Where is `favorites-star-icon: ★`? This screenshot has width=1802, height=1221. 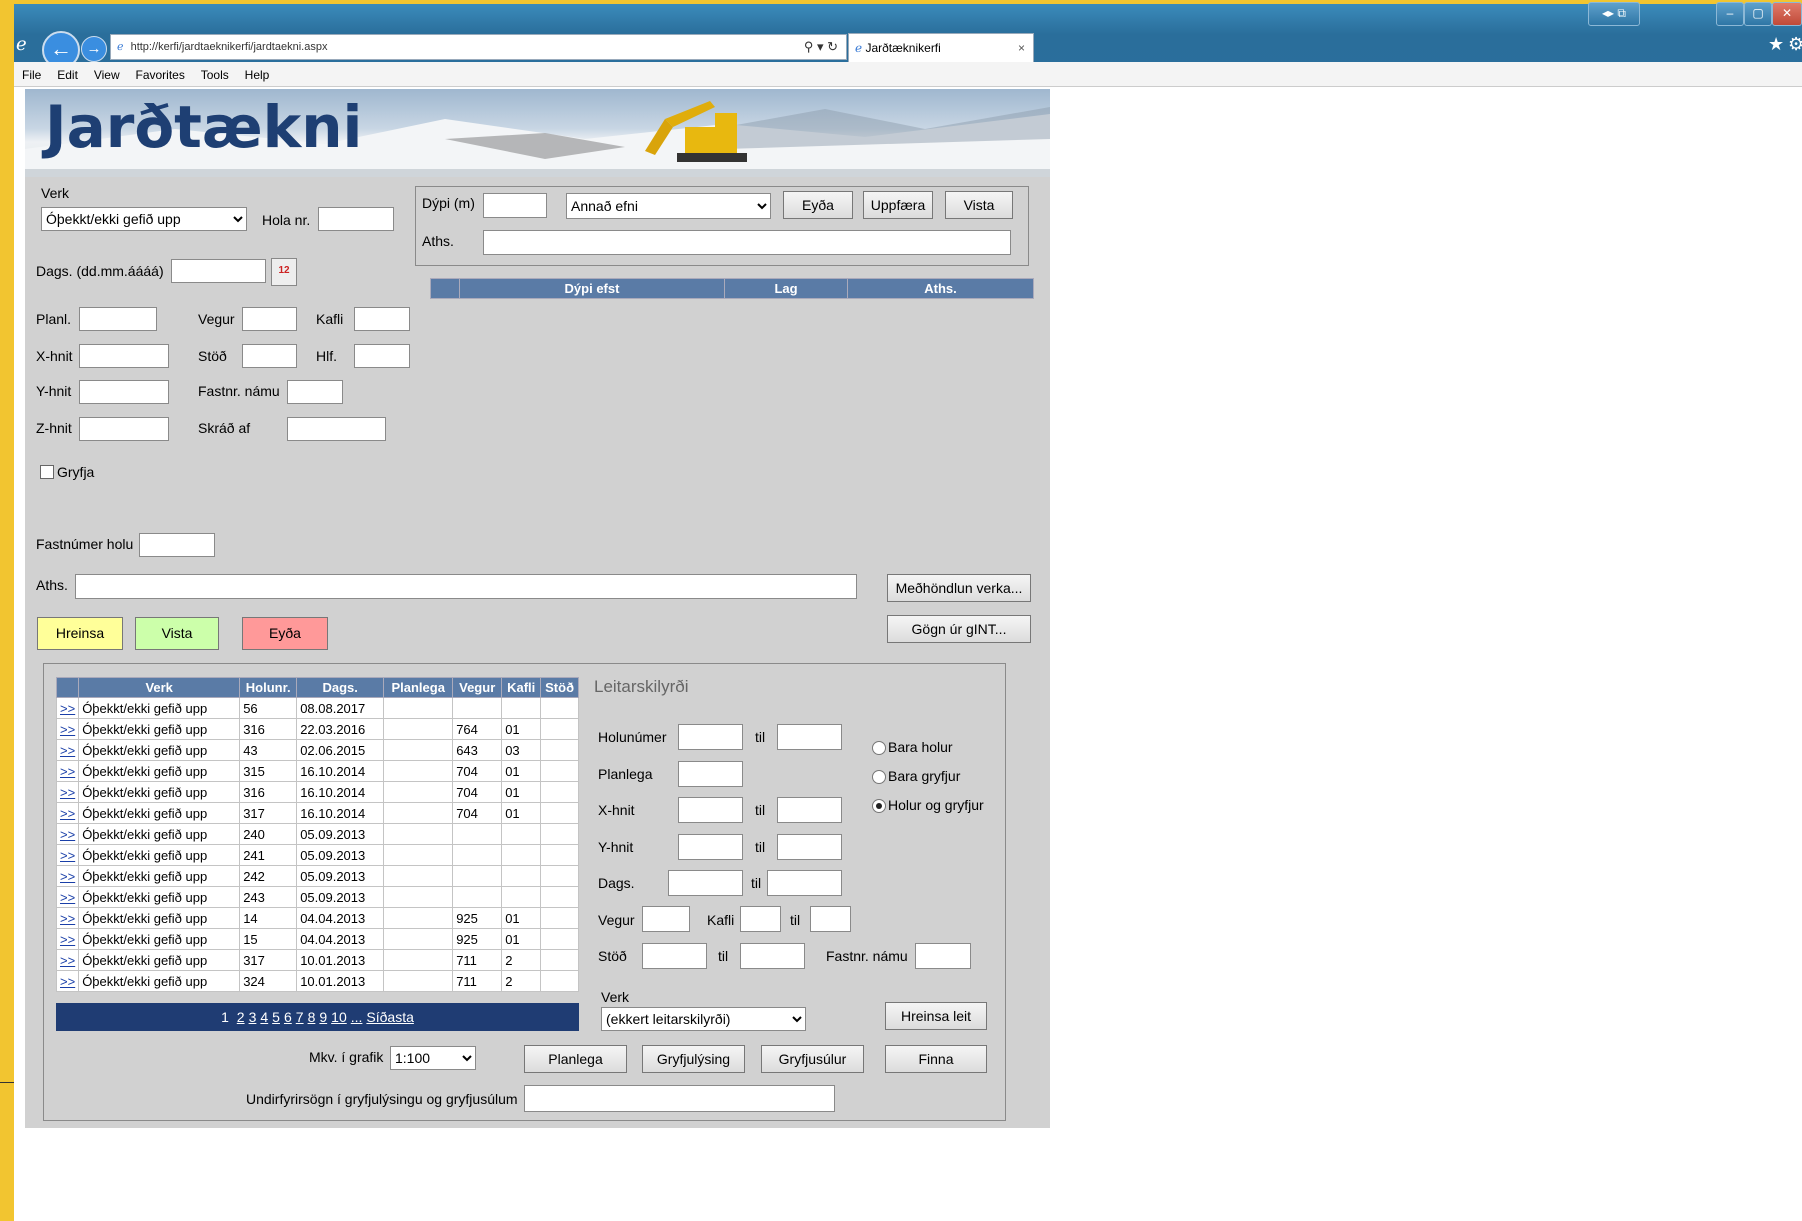 favorites-star-icon: ★ is located at coordinates (1776, 44).